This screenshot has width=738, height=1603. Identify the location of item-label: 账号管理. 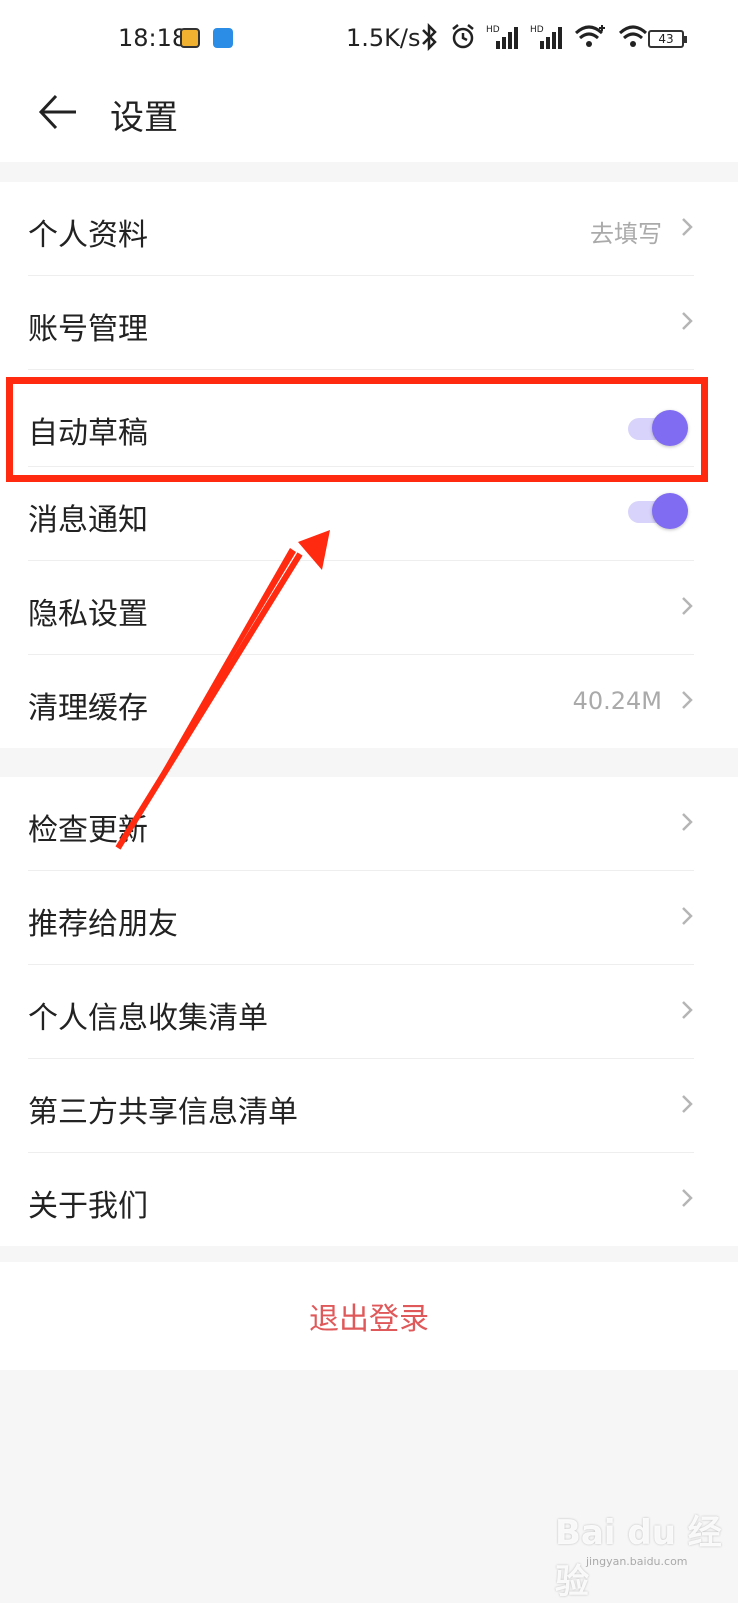
(88, 329).